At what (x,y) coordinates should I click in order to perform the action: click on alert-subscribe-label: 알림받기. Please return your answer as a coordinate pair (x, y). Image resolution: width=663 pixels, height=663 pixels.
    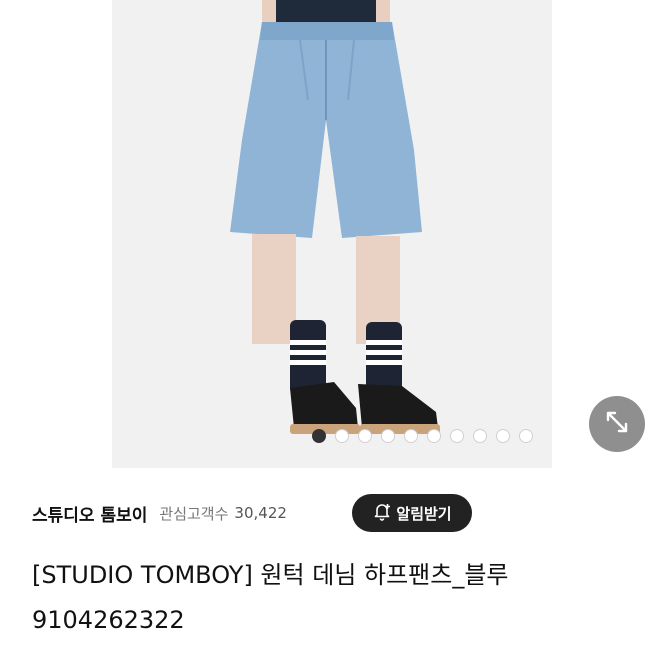
    Looking at the image, I should click on (424, 513).